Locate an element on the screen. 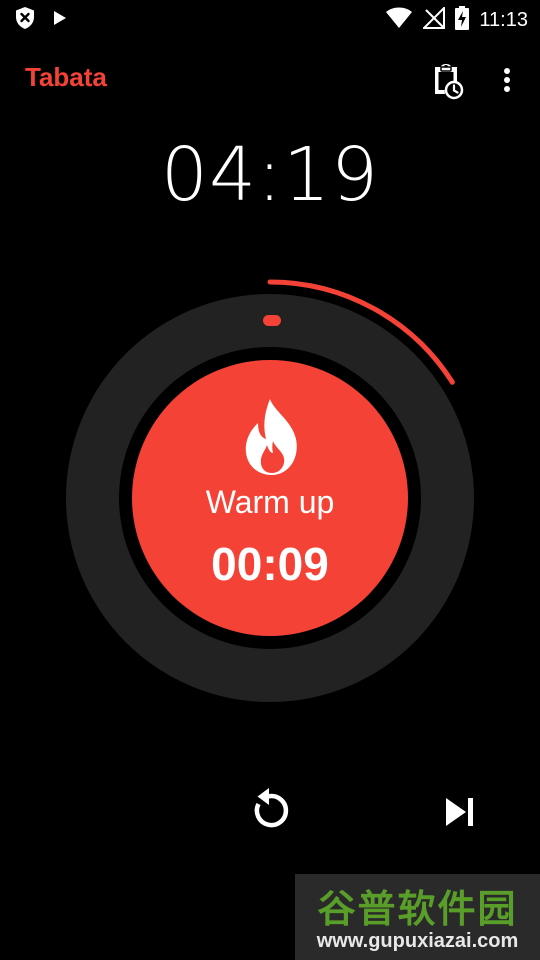 This screenshot has height=960, width=540. restart-button is located at coordinates (270, 810).